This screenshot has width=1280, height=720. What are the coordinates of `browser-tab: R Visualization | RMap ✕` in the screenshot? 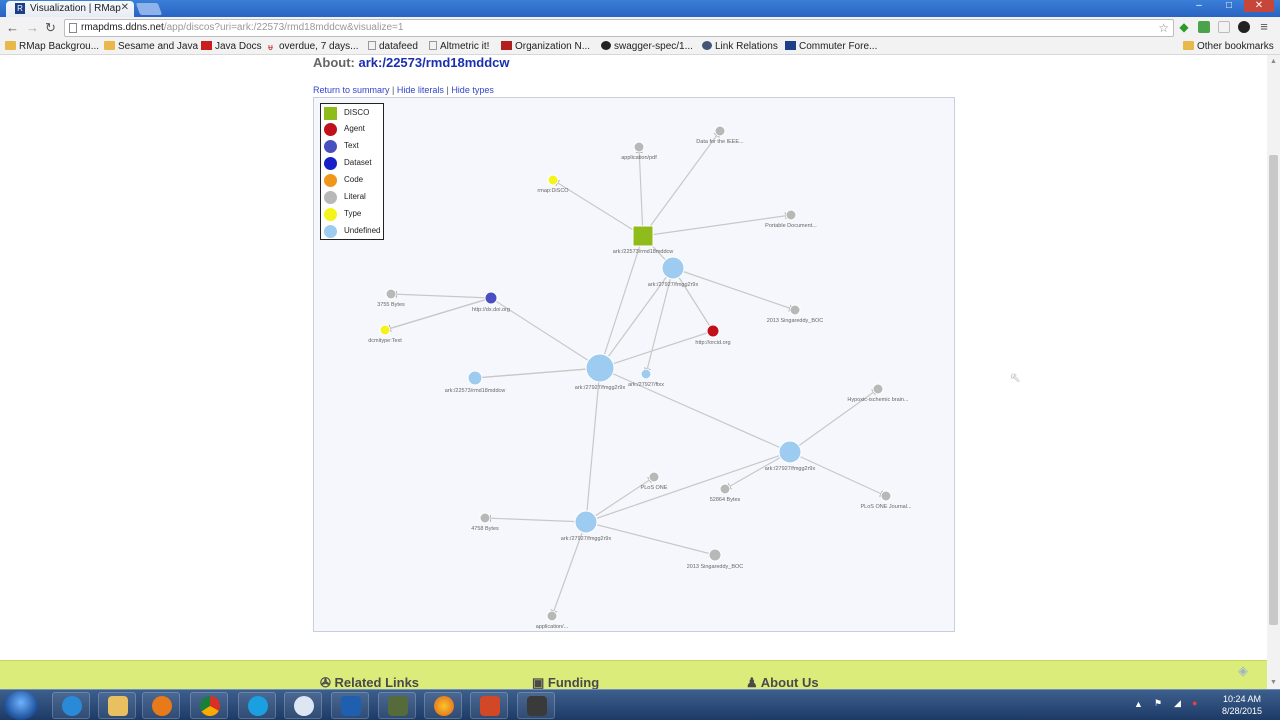 It's located at (70, 9).